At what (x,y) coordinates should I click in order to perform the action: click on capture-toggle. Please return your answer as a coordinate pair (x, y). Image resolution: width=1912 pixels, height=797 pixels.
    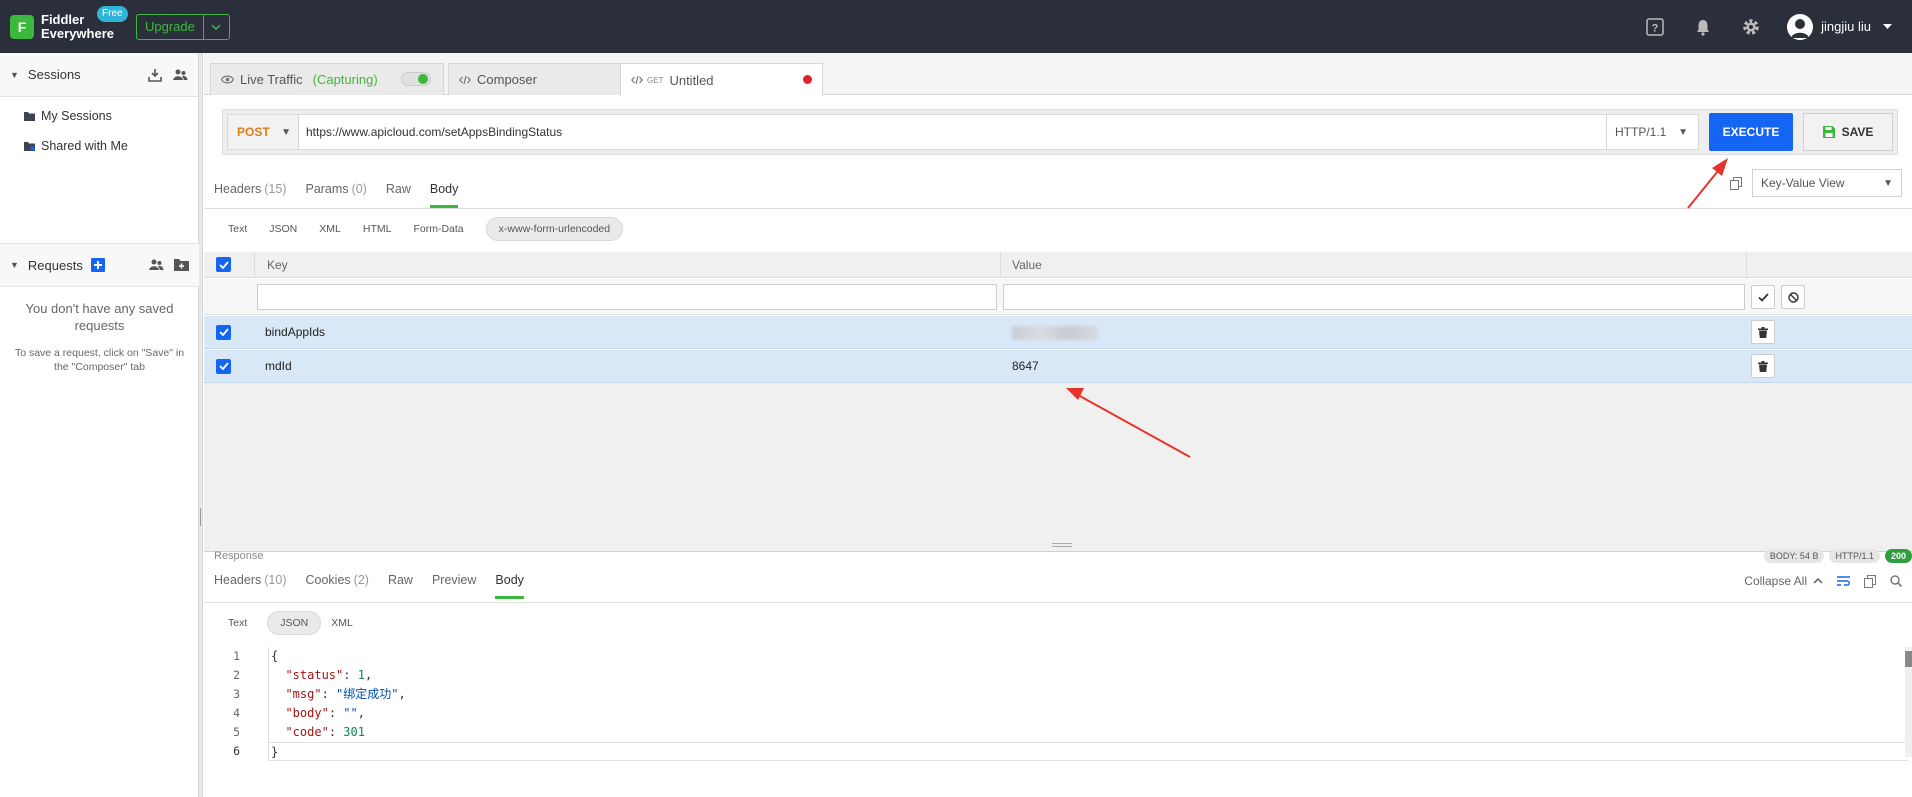
    Looking at the image, I should click on (416, 79).